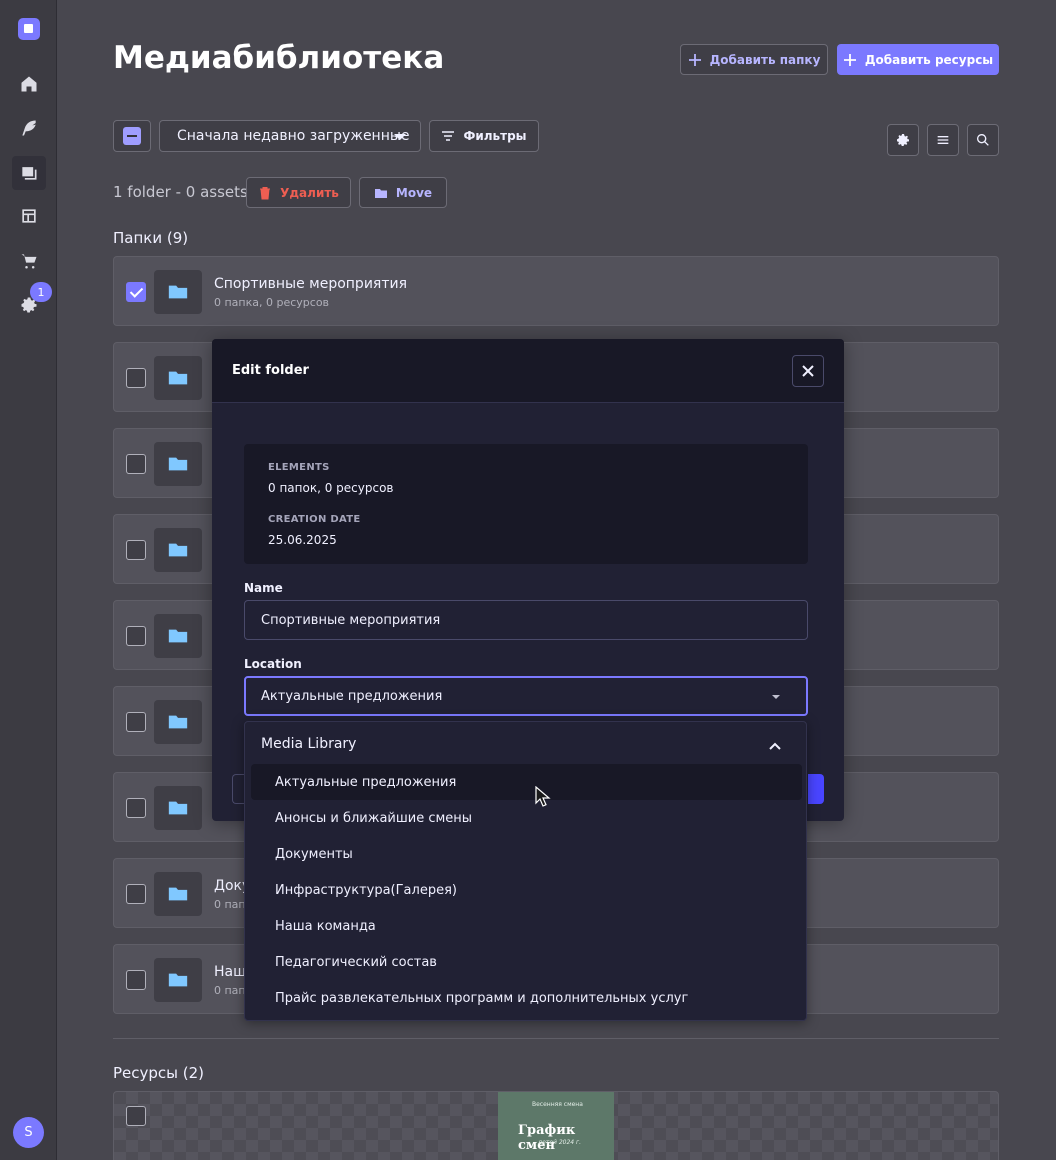  What do you see at coordinates (309, 192) in the screenshot?
I see `delete-label: Удалить` at bounding box center [309, 192].